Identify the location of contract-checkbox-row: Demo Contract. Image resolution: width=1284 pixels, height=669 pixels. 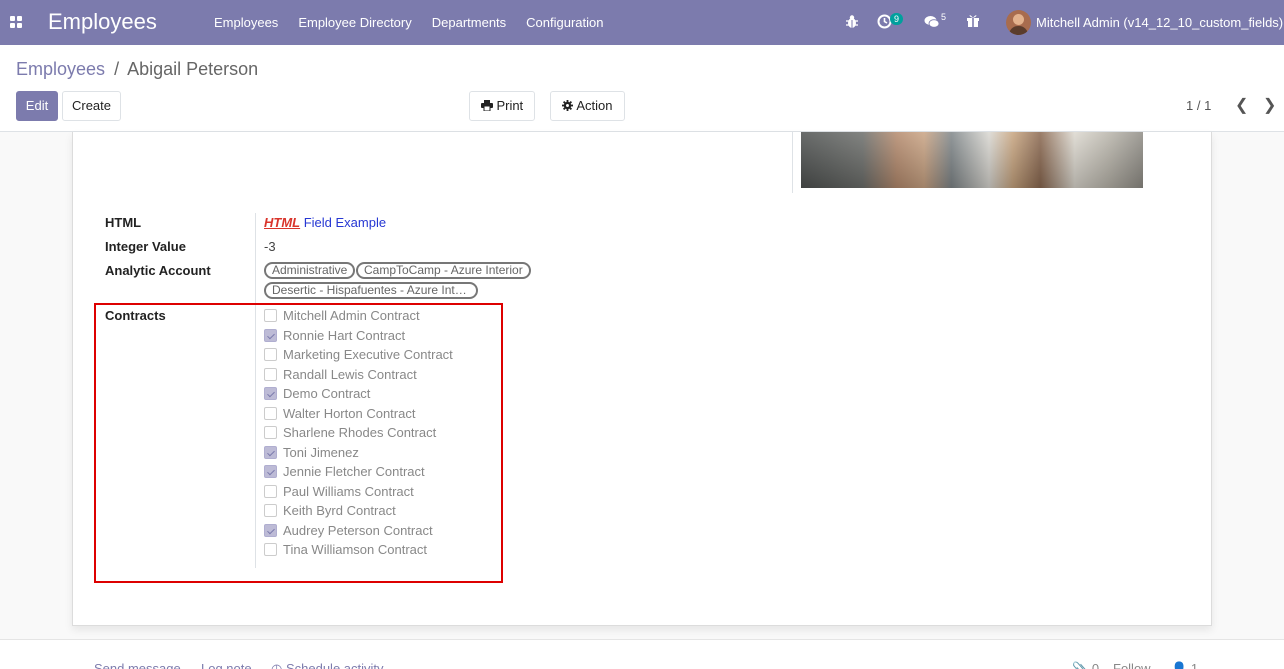
(317, 393).